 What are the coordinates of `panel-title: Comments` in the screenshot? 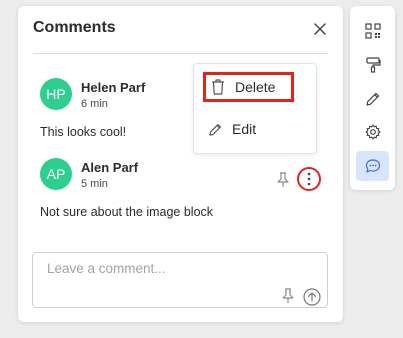 It's located at (74, 27).